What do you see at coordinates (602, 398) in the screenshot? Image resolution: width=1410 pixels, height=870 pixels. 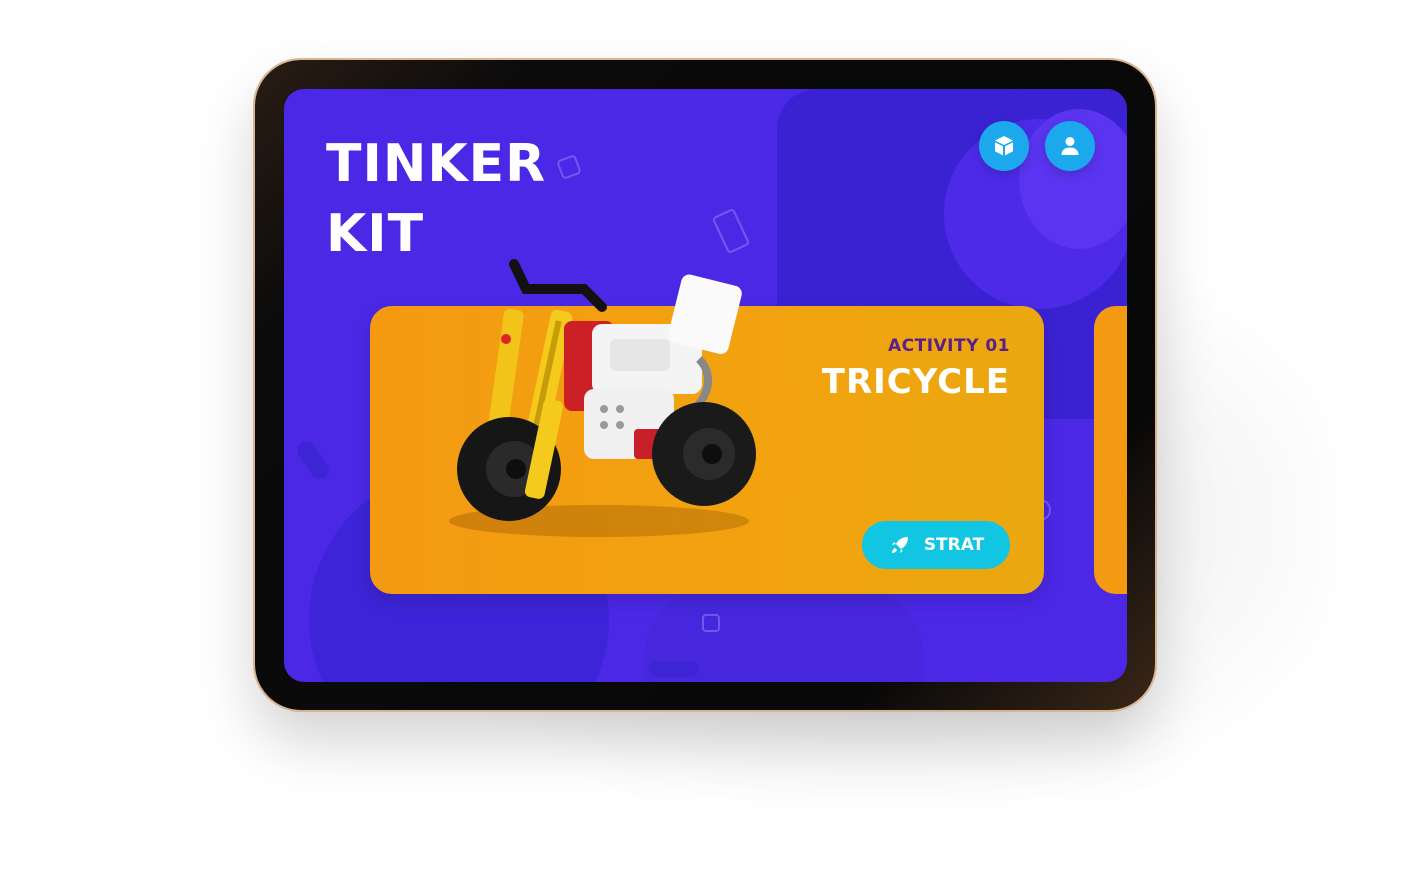 I see `tricycle-robot-image` at bounding box center [602, 398].